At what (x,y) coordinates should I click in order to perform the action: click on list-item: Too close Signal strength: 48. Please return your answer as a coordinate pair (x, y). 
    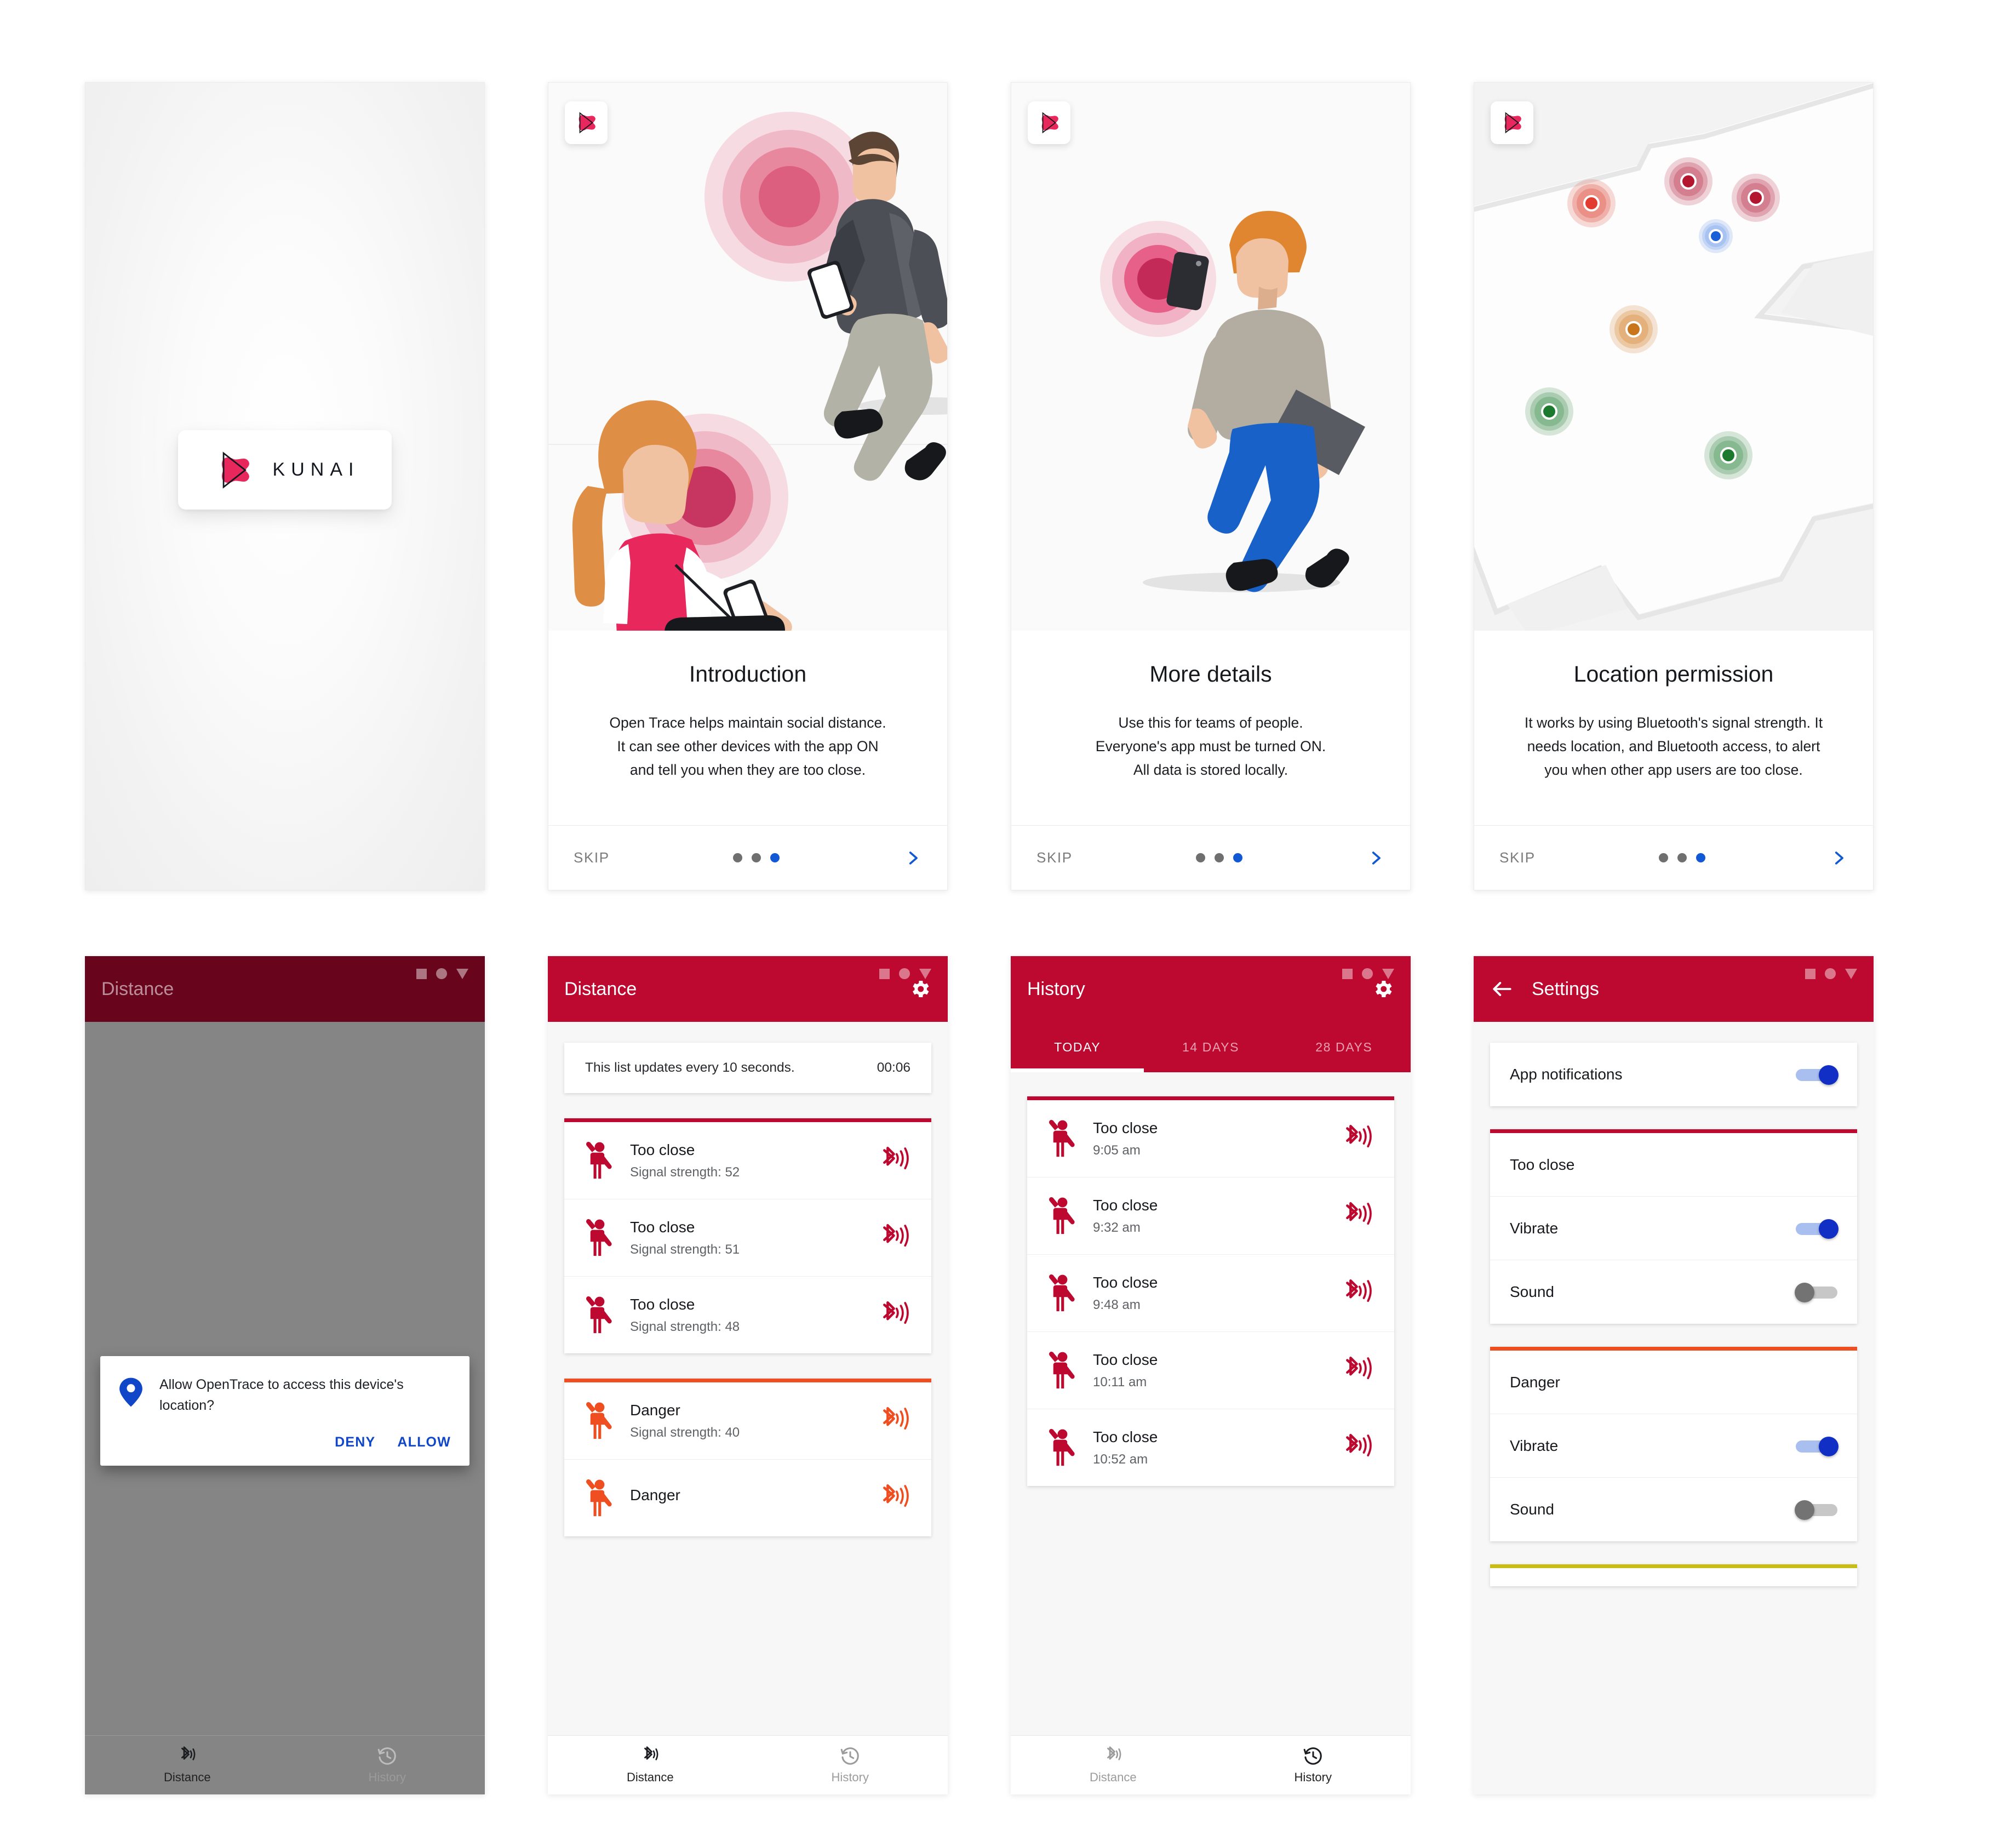
    Looking at the image, I should click on (747, 1315).